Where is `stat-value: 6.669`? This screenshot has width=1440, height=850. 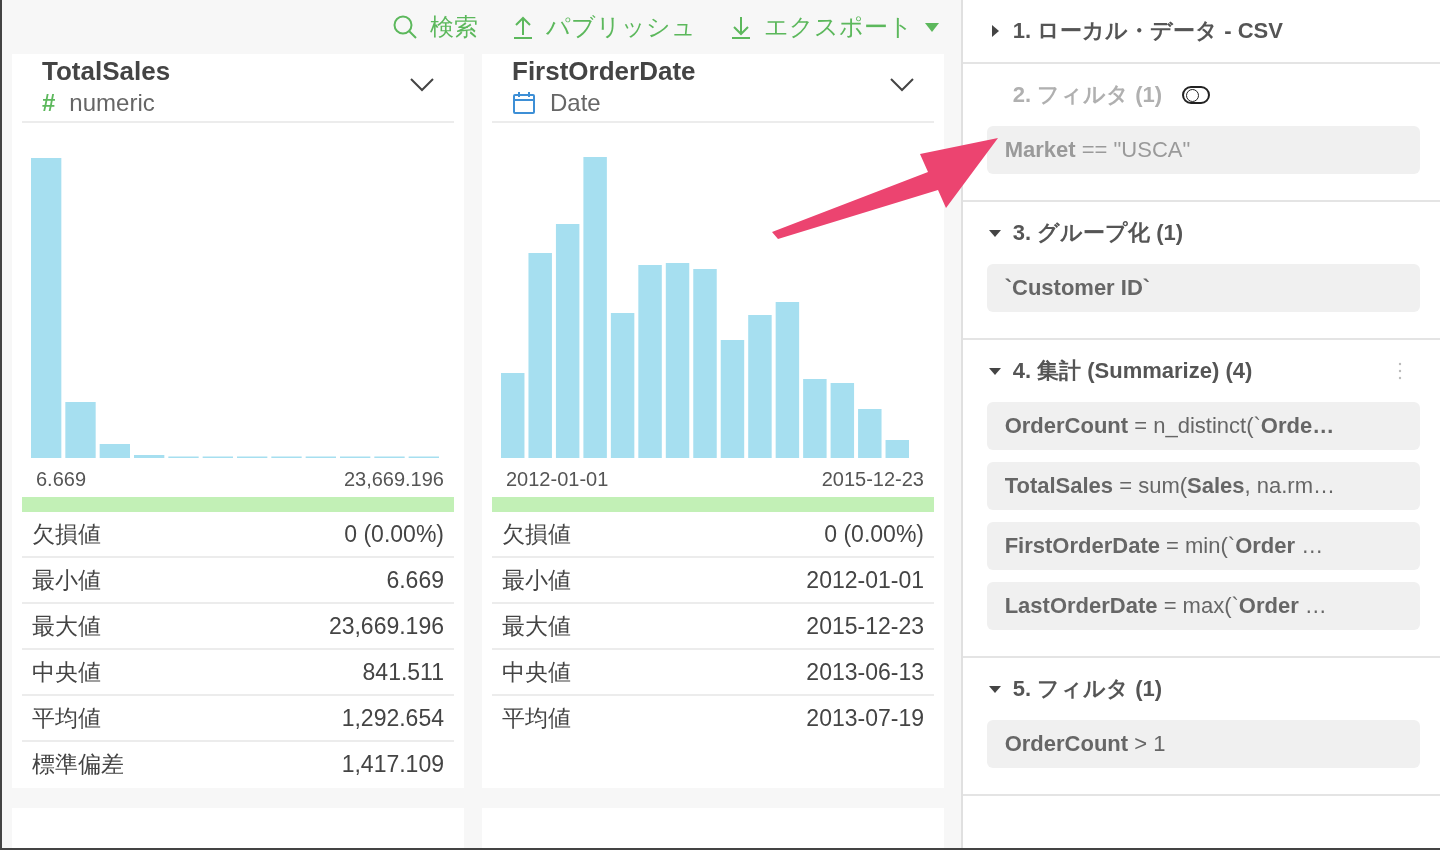 stat-value: 6.669 is located at coordinates (415, 580).